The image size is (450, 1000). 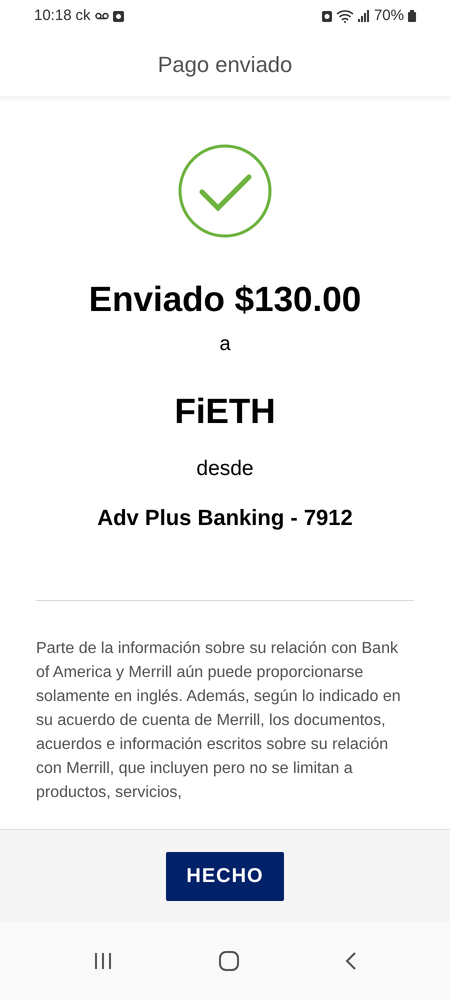 What do you see at coordinates (83, 16) in the screenshot?
I see `carrier-label: ck` at bounding box center [83, 16].